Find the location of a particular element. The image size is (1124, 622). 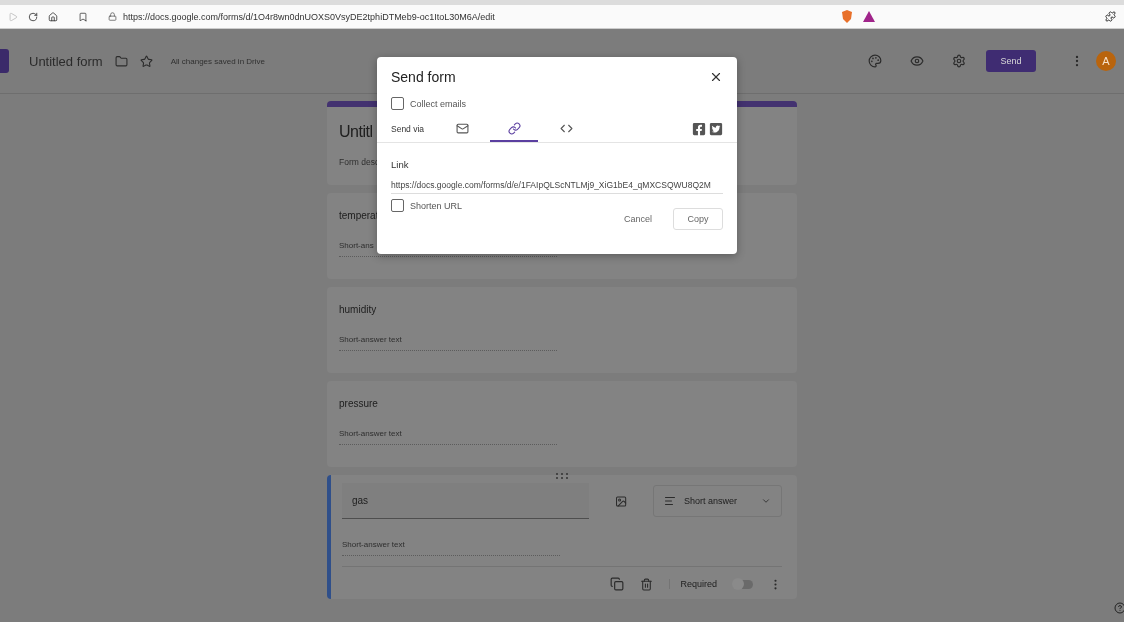

form-title-text: Untitl is located at coordinates (356, 132).